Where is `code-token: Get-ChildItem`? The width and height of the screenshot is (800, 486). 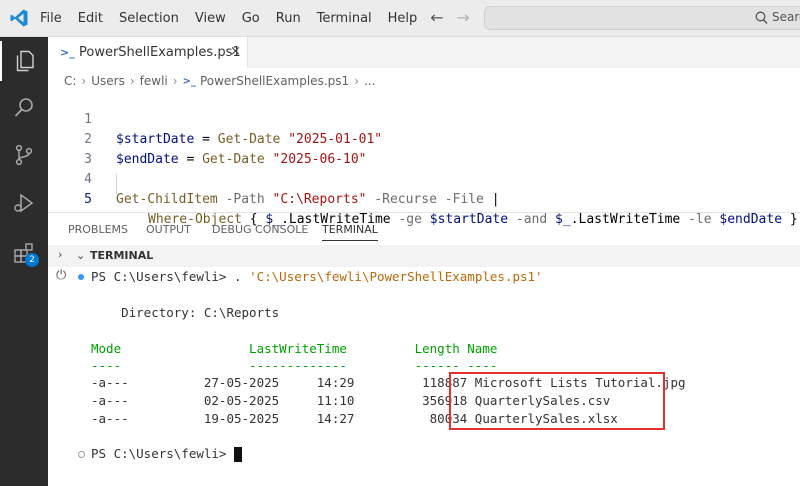
code-token: Get-ChildItem is located at coordinates (167, 199).